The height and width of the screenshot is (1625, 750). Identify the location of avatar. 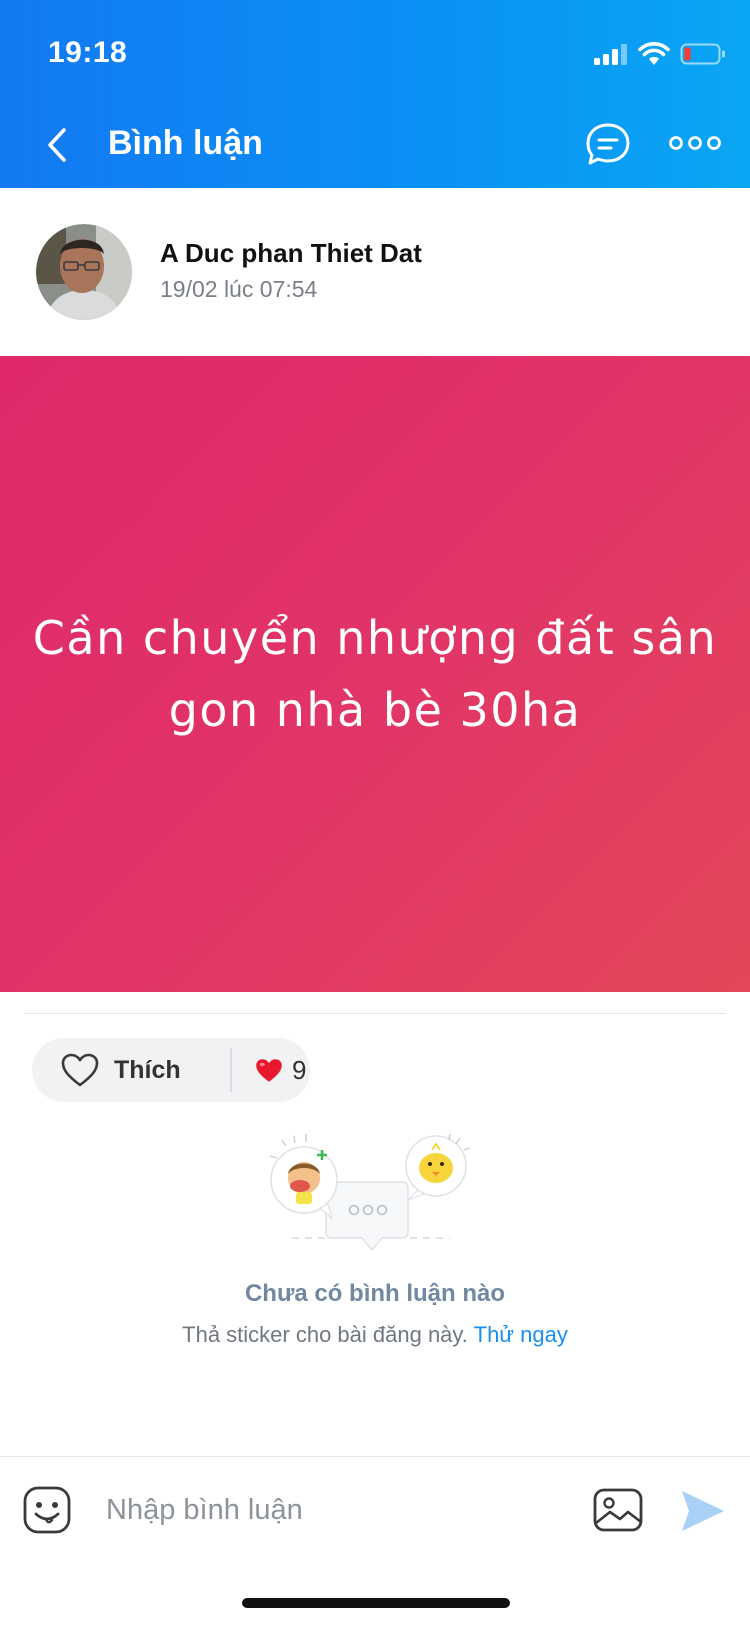
(84, 272).